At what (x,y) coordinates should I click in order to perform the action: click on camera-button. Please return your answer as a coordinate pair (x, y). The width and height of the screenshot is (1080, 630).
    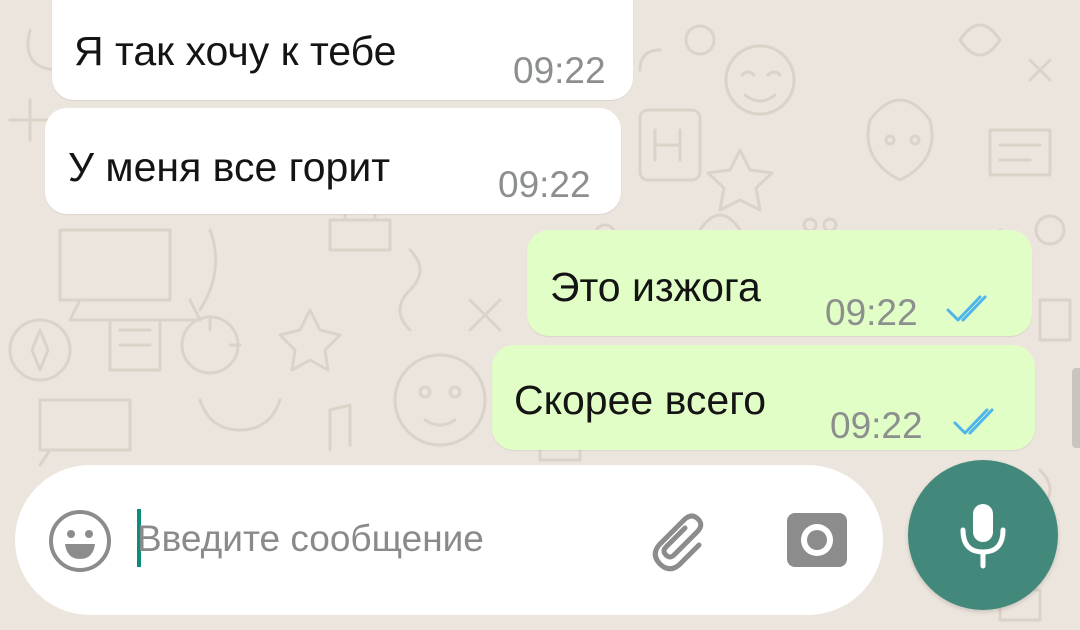
    Looking at the image, I should click on (817, 539).